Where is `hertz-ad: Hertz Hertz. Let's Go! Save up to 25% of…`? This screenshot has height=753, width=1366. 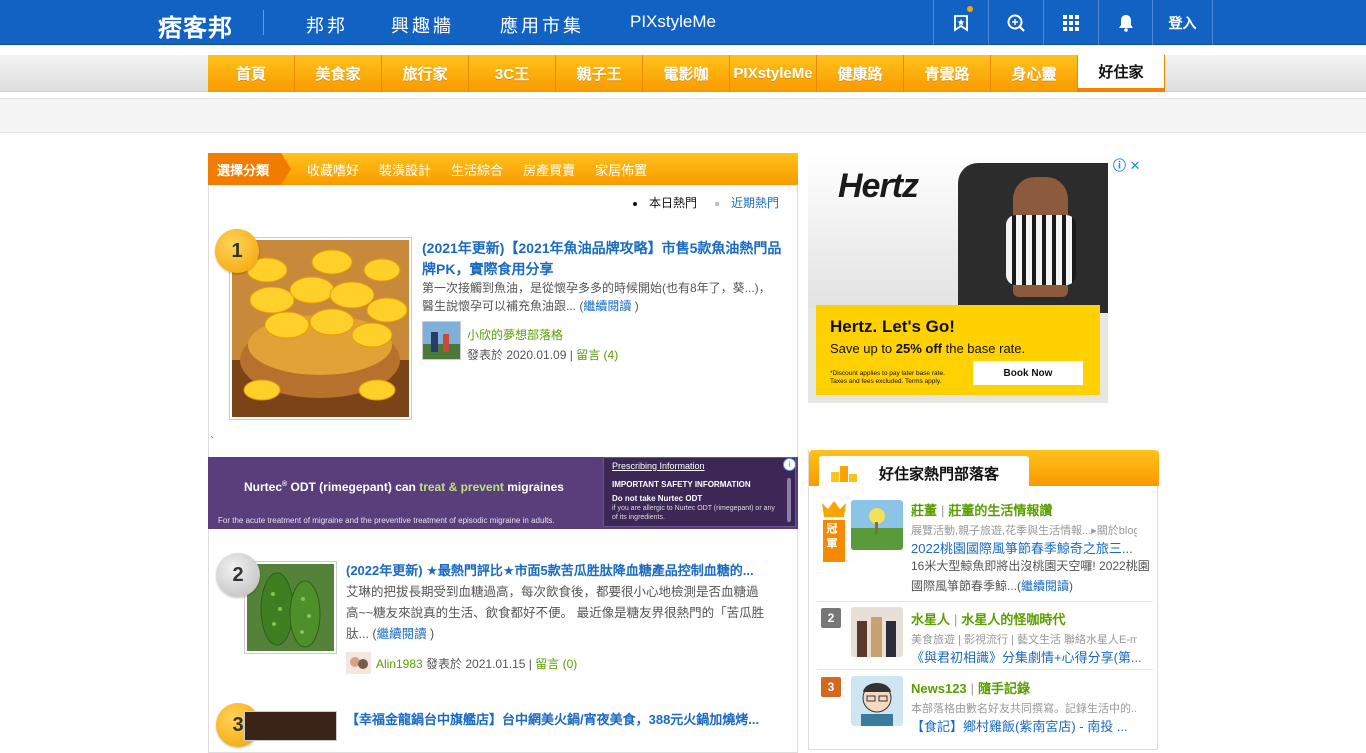
hertz-ad: Hertz Hertz. Let's Go! Save up to 25% of… is located at coordinates (958, 278).